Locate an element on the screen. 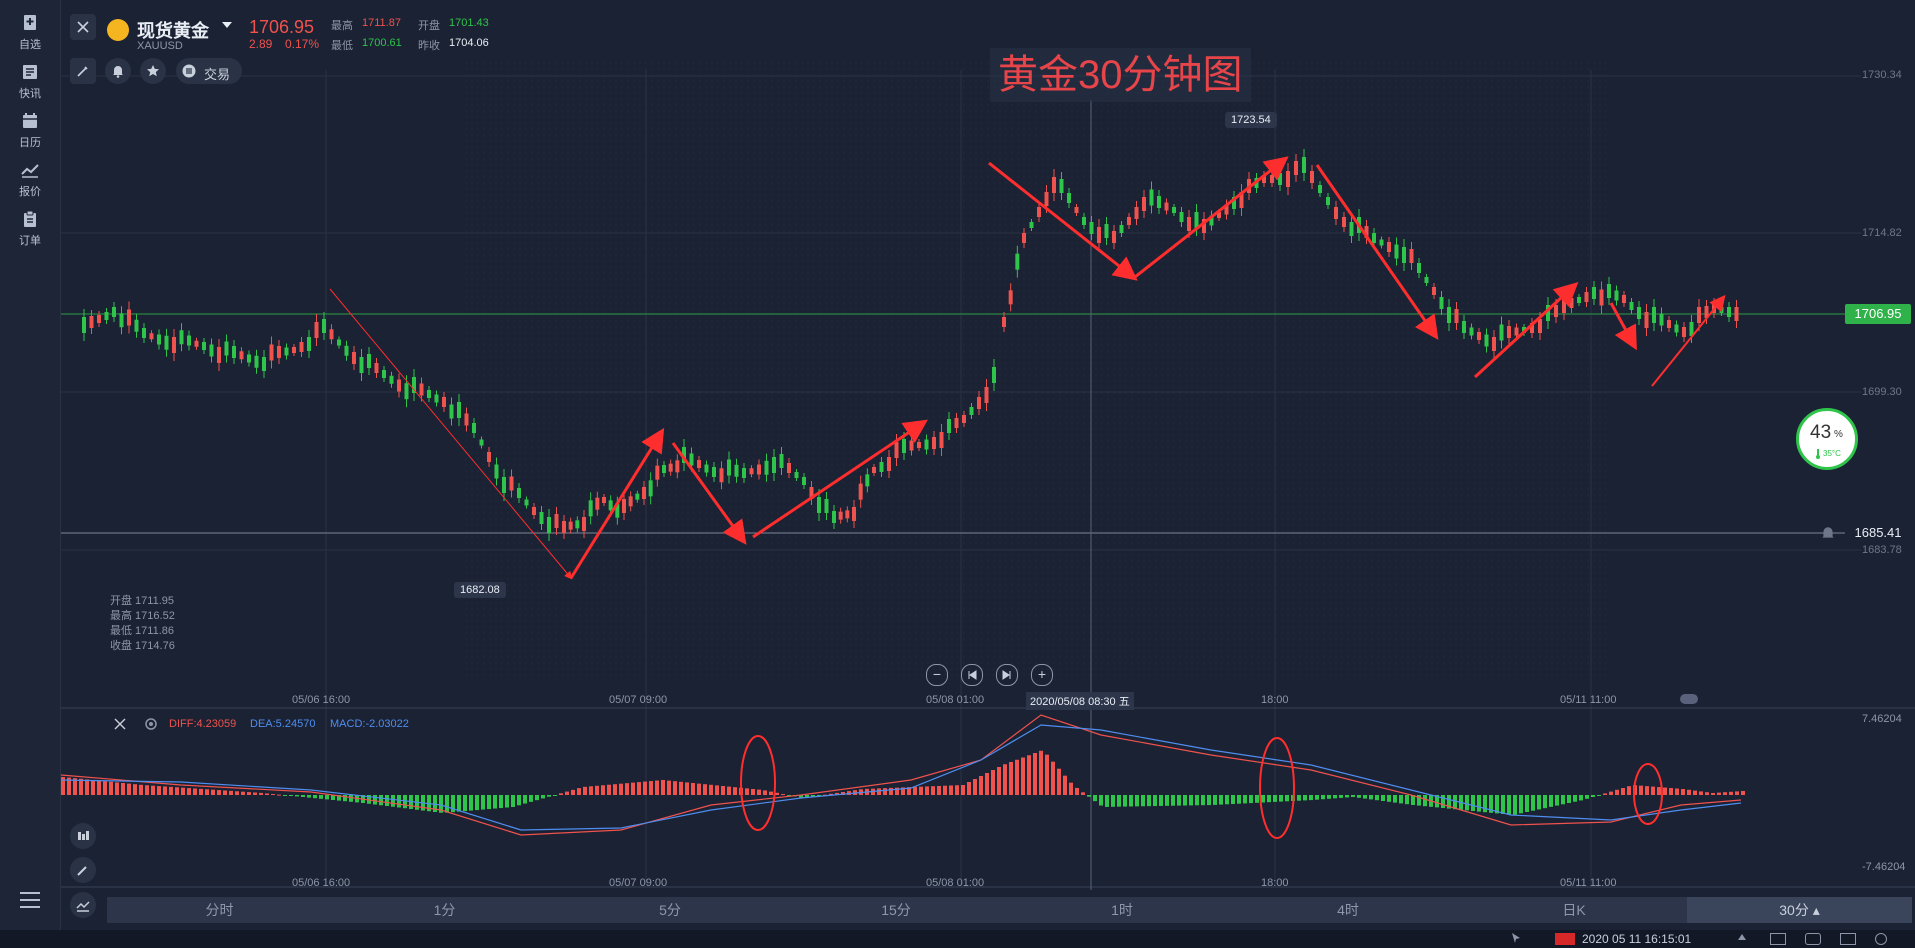  time-label: 05/11 11:00 is located at coordinates (1588, 700).